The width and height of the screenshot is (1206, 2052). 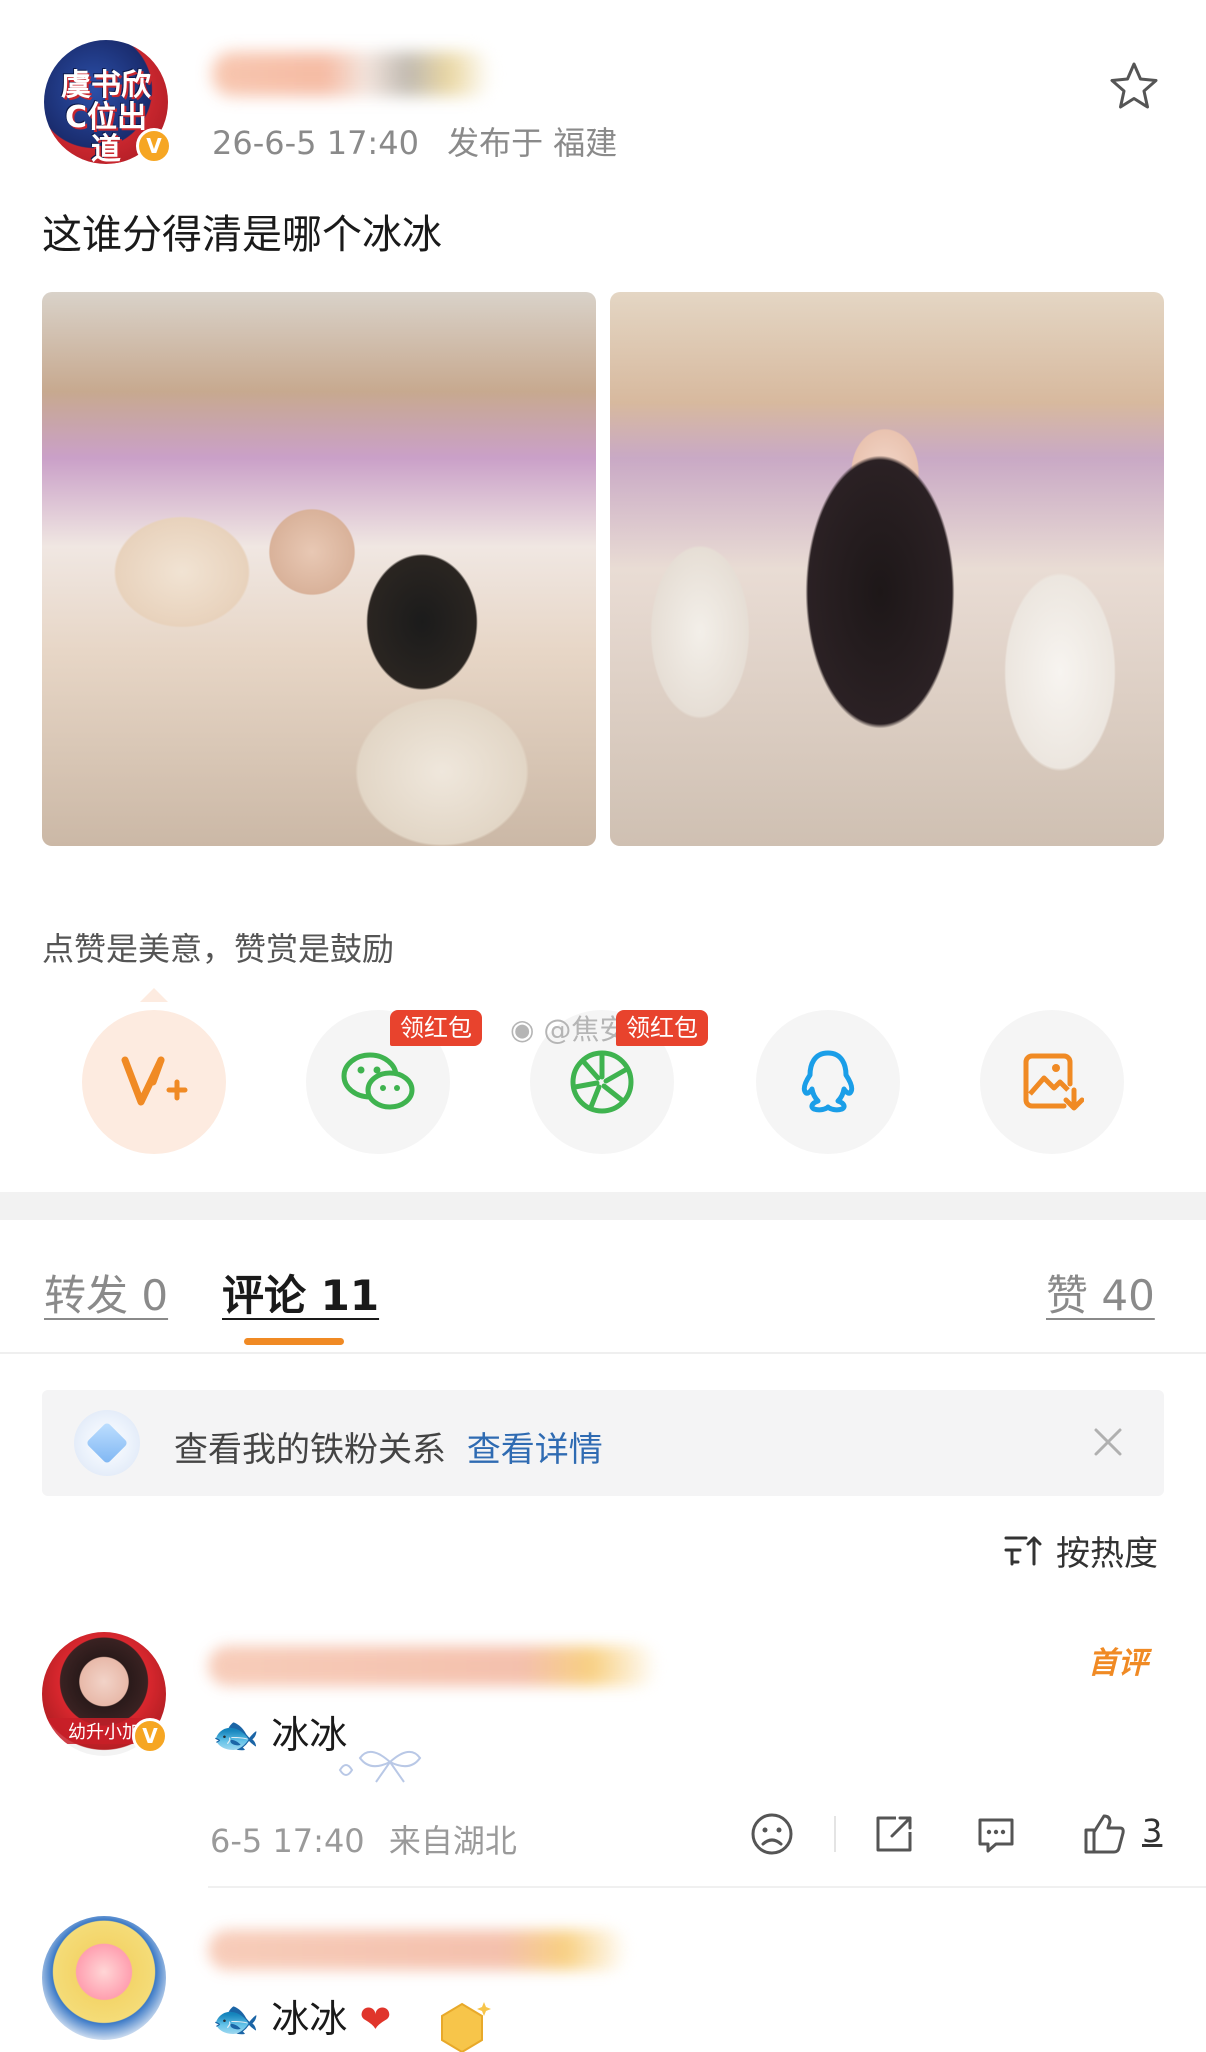 I want to click on qq-icon, so click(x=828, y=1081).